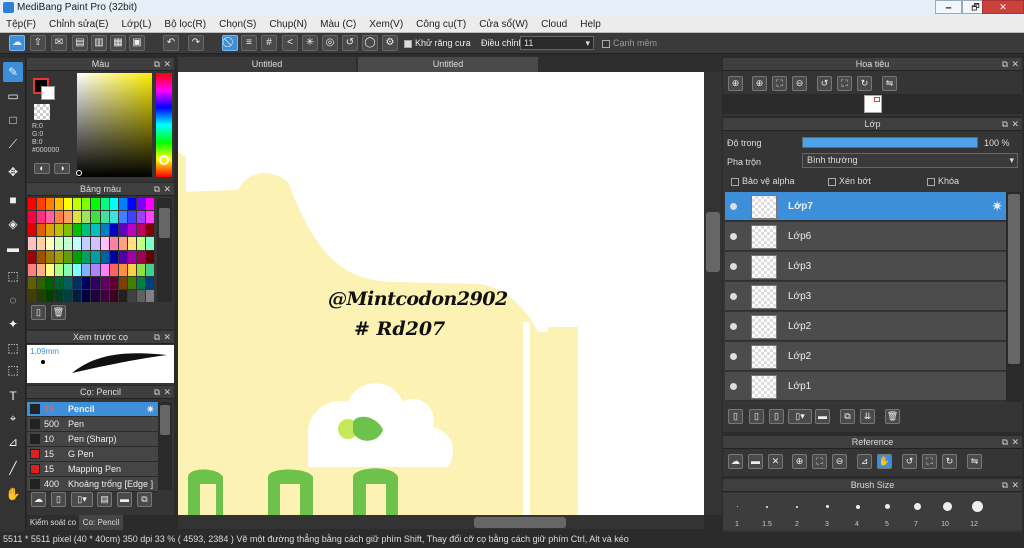 Image resolution: width=1024 pixels, height=548 pixels. Describe the element at coordinates (196, 43) in the screenshot. I see `redo-icon: ↷` at that location.